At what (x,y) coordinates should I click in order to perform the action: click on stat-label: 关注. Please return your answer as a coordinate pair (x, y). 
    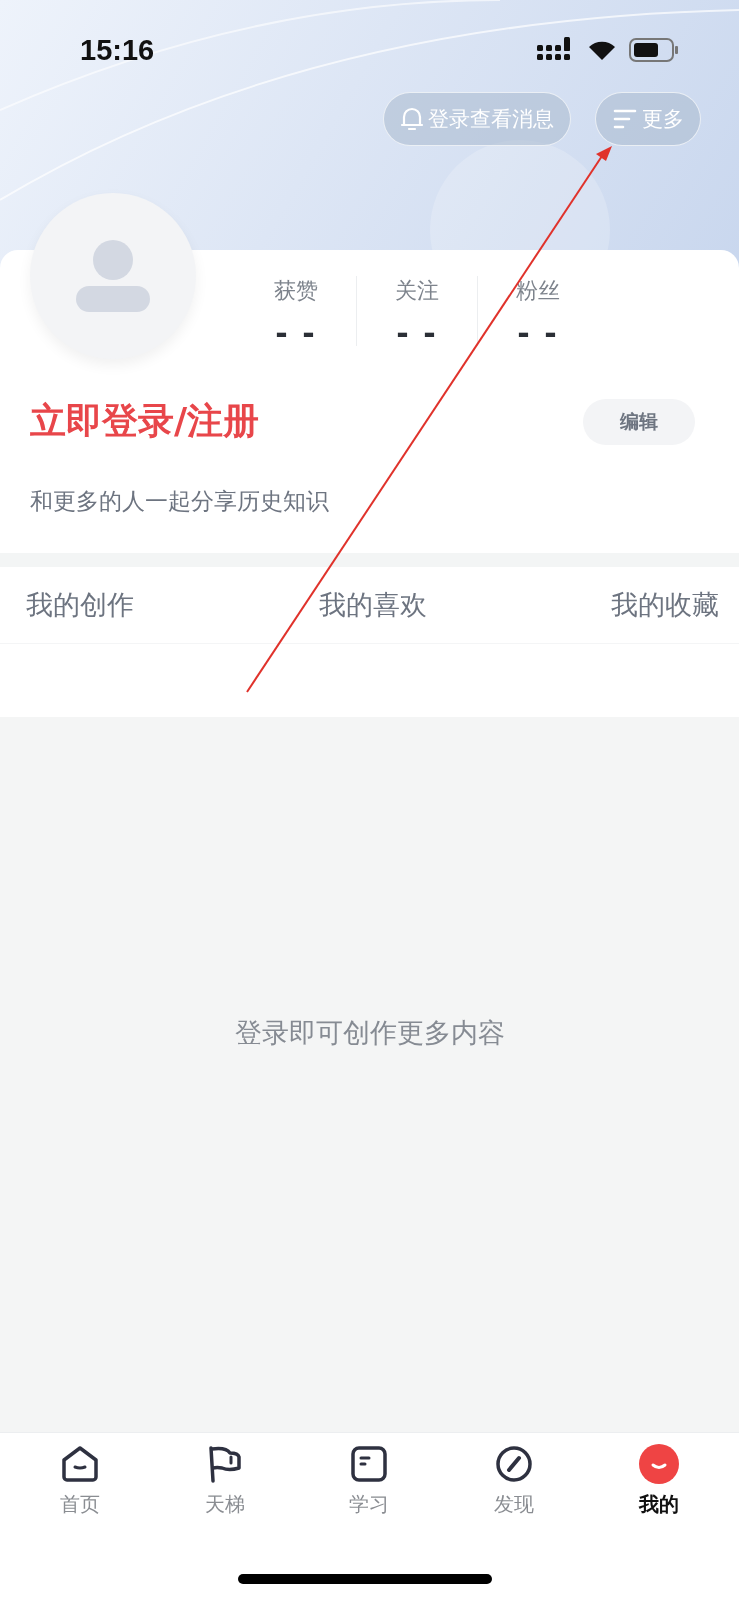
    Looking at the image, I should click on (417, 291).